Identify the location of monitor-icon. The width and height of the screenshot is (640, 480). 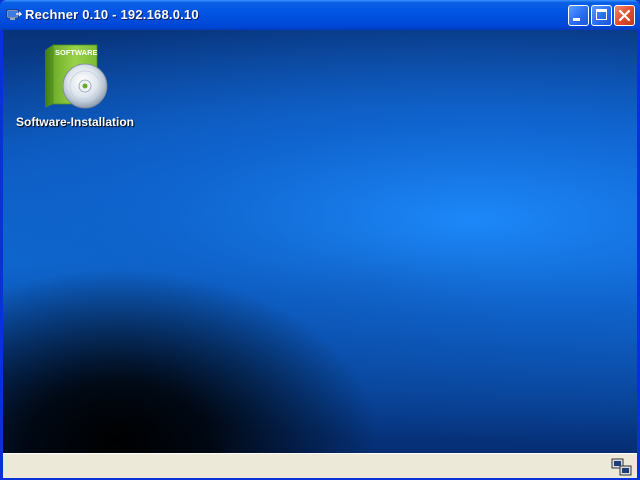
(622, 467).